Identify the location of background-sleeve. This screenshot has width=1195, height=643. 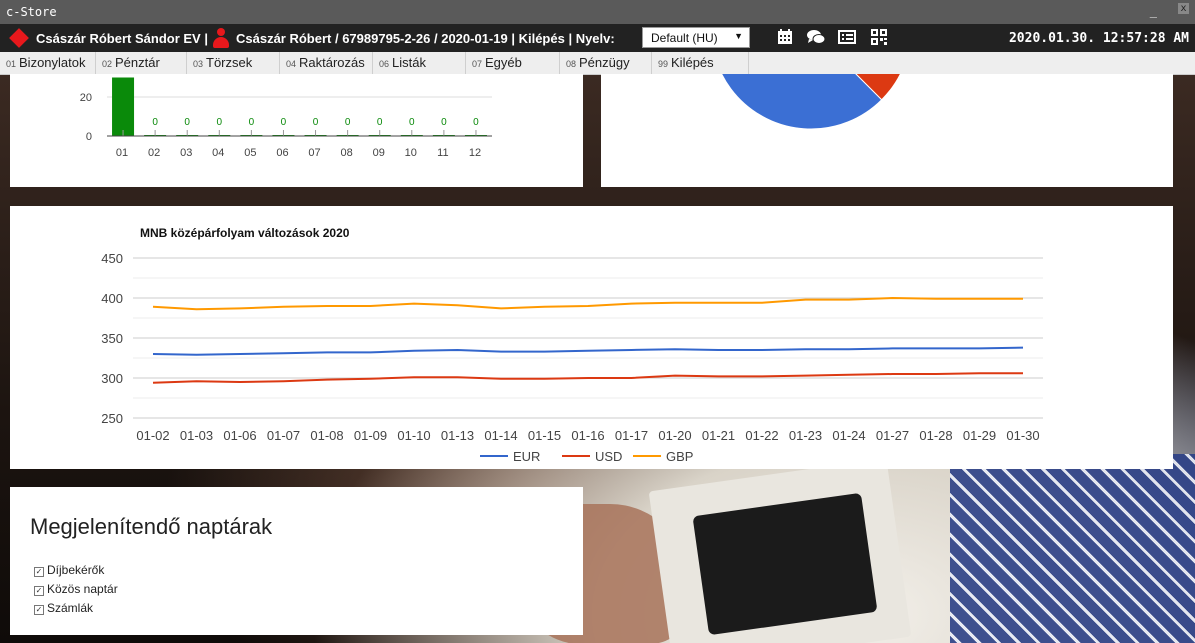
(1072, 548).